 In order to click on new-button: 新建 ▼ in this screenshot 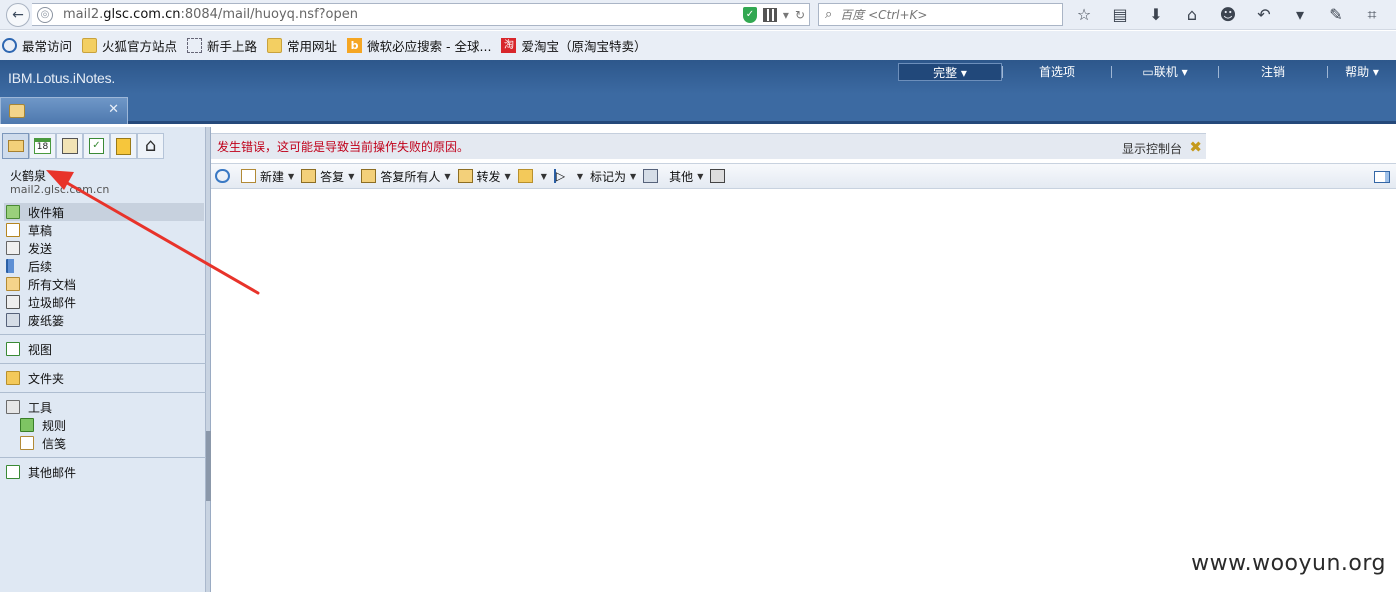, I will do `click(267, 176)`.